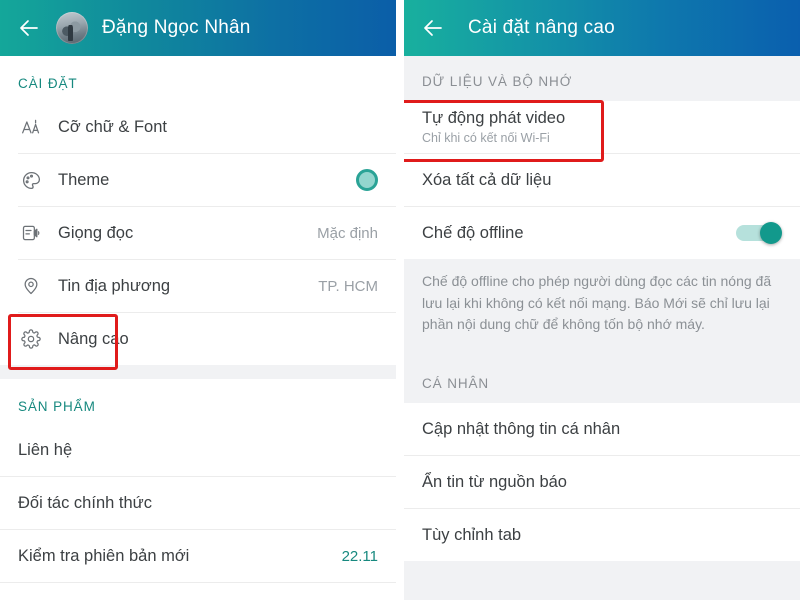 This screenshot has width=800, height=600. What do you see at coordinates (347, 233) in the screenshot?
I see `sidebar-item-value: Mặc định` at bounding box center [347, 233].